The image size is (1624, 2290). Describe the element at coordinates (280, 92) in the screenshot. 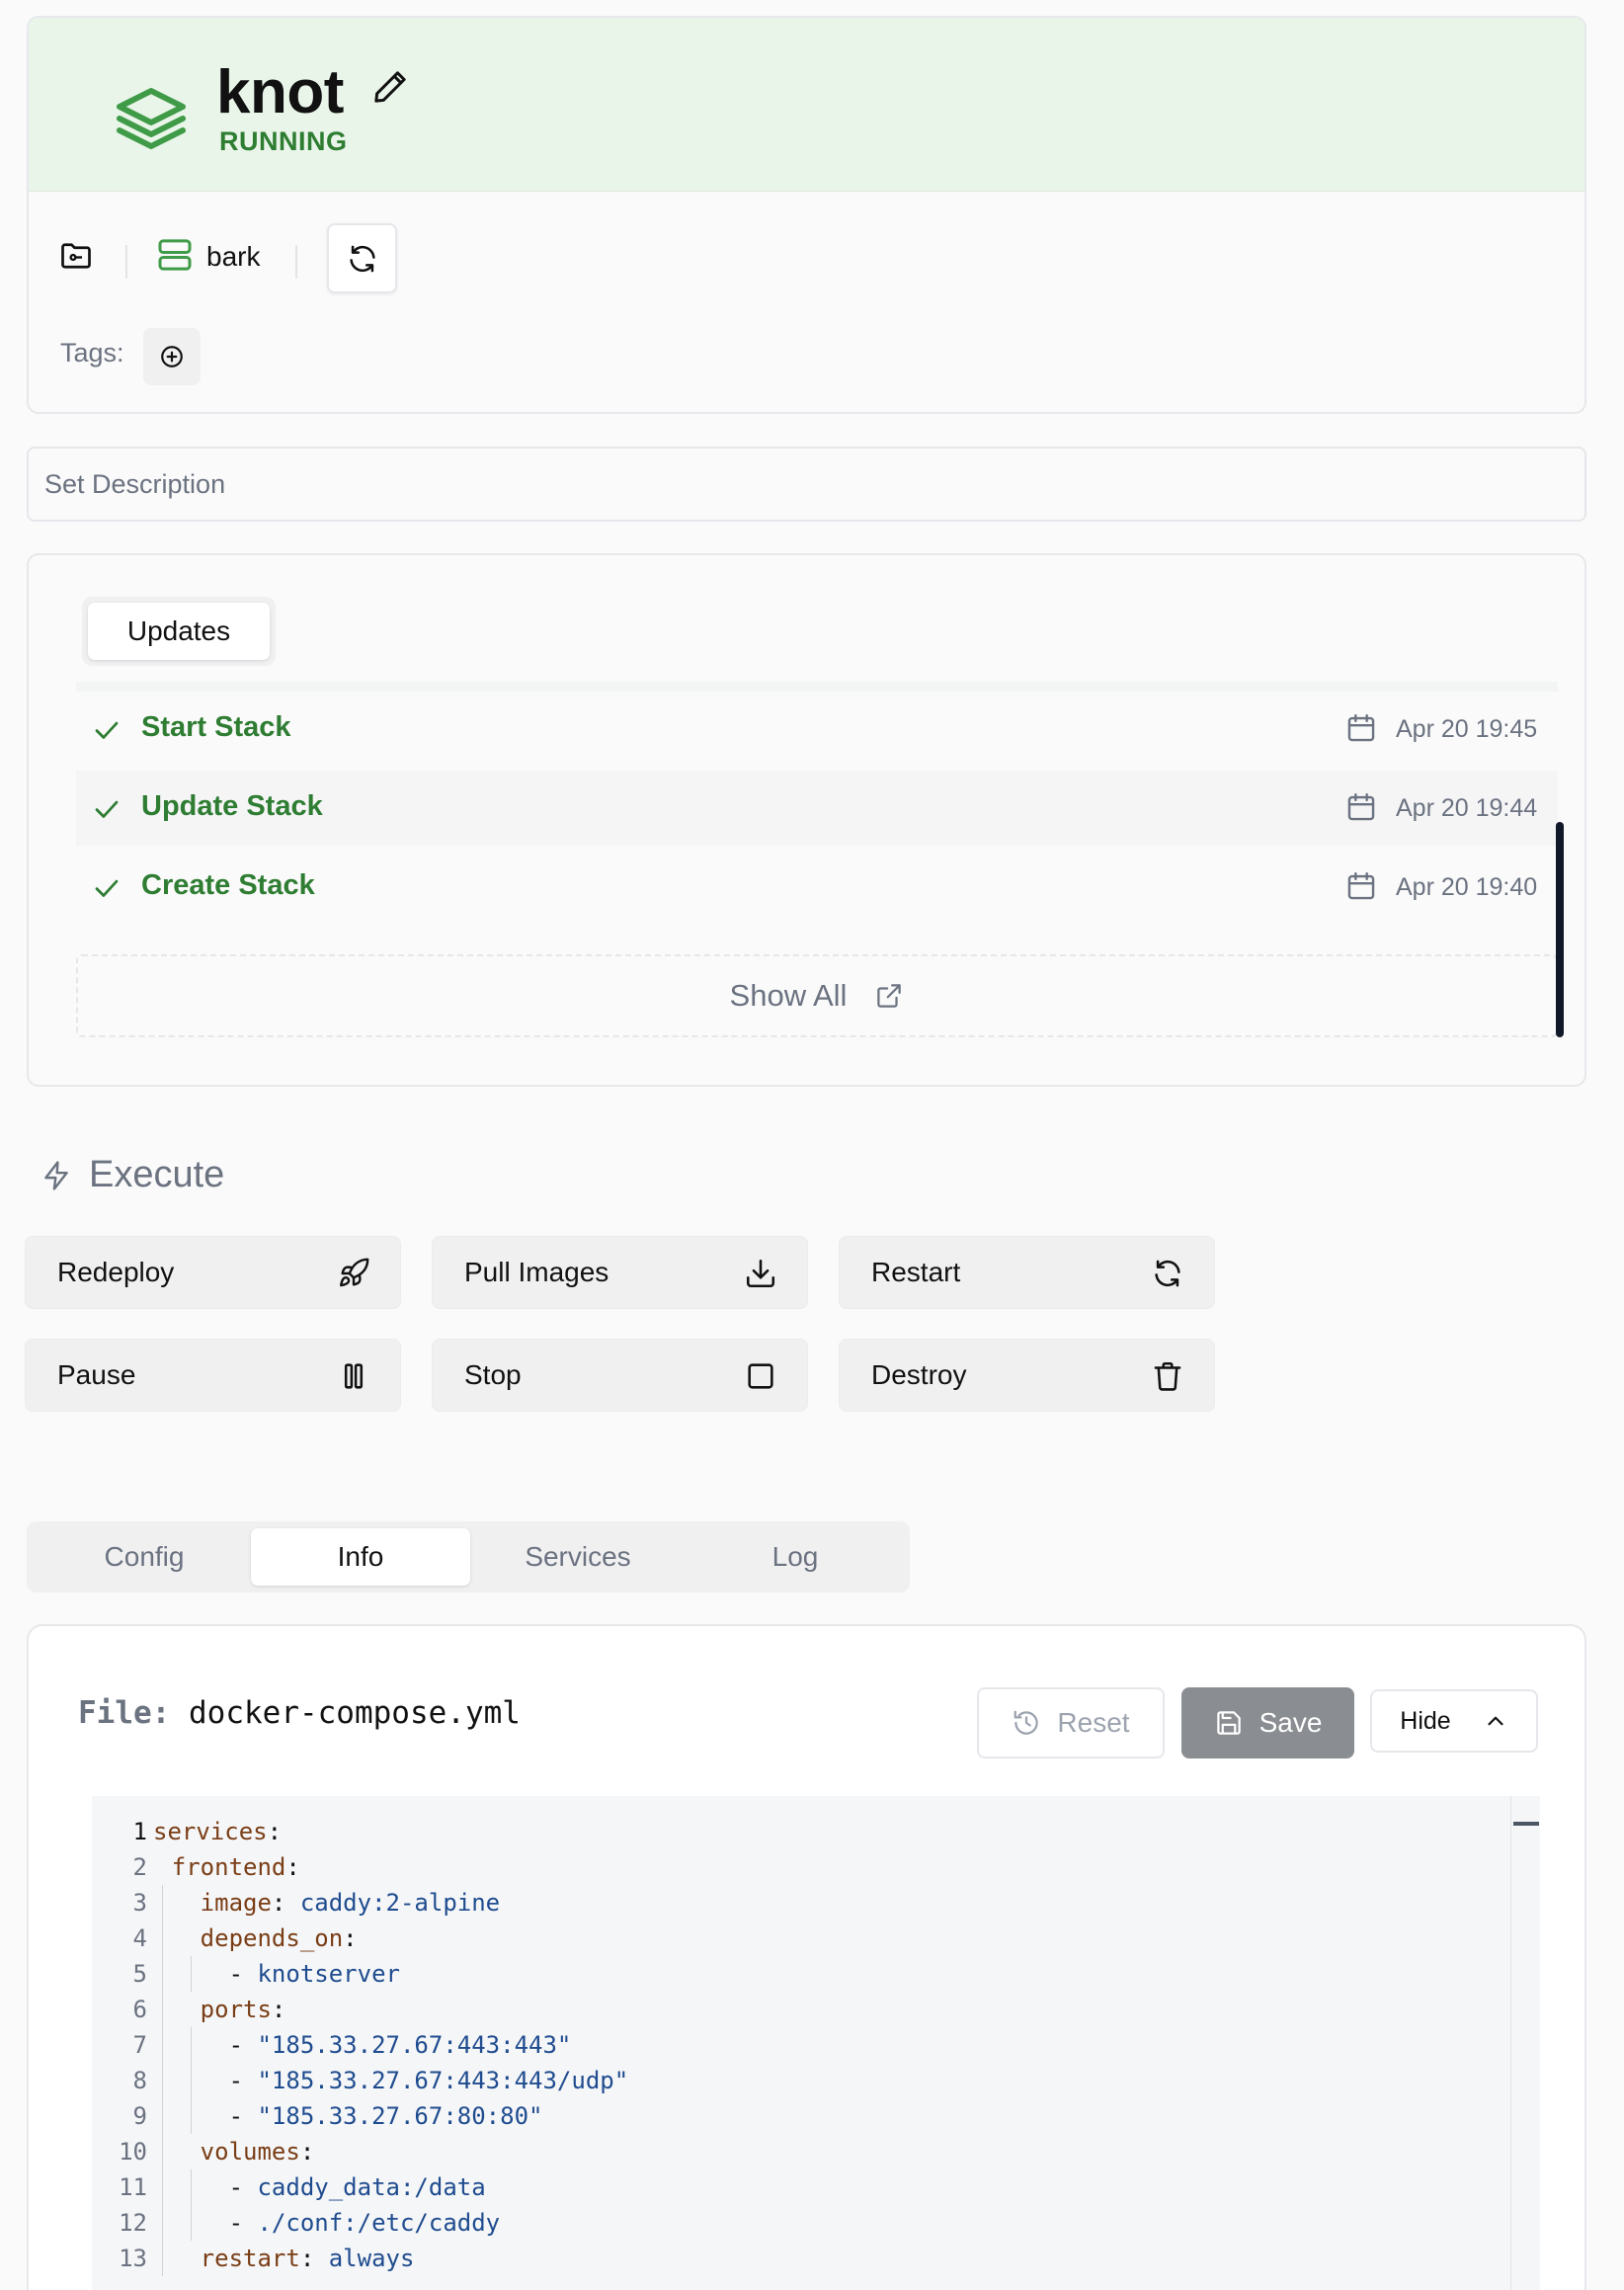

I see `stack-title: knot` at that location.